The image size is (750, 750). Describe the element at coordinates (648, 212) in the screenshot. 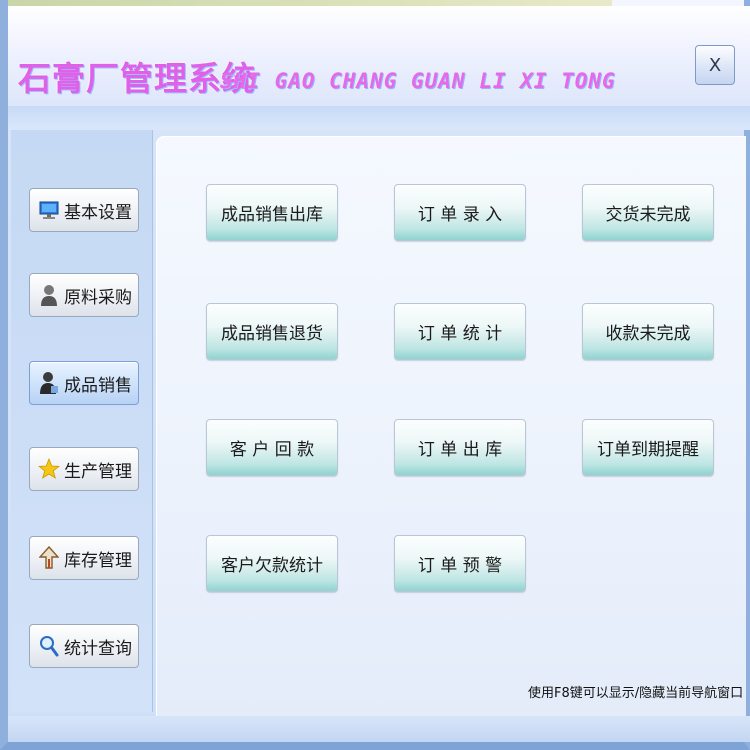

I see `delivery-incomplete-button: 交货未完成` at that location.